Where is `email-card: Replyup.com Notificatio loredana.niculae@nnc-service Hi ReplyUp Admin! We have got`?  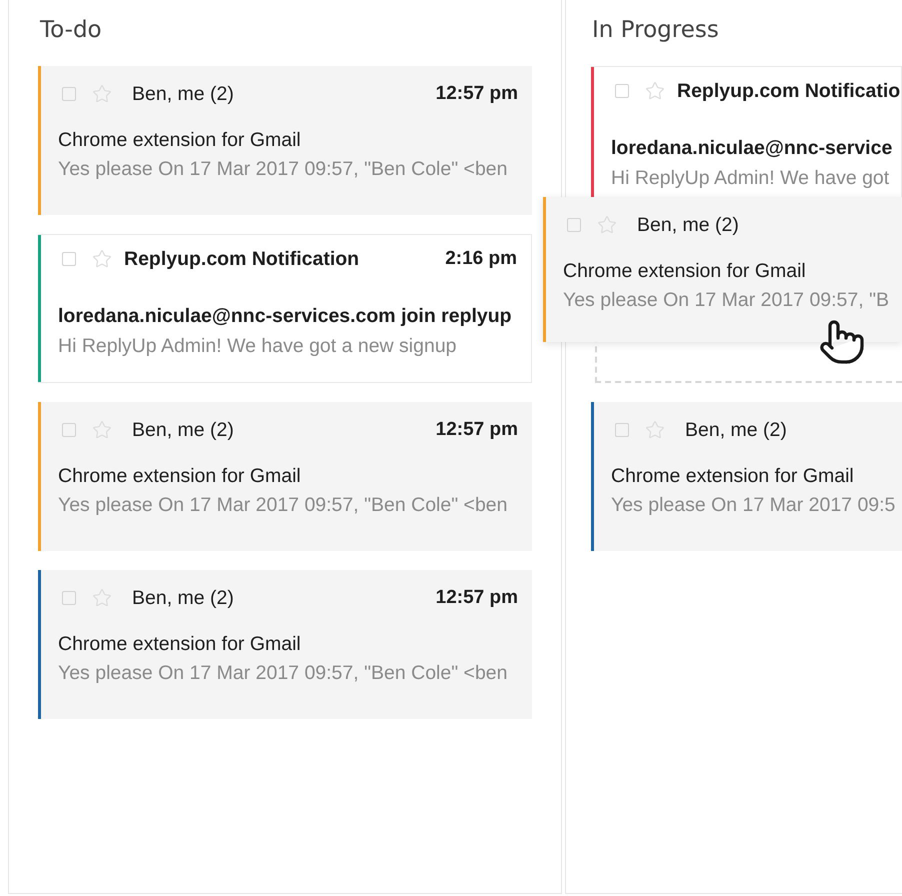 email-card: Replyup.com Notificatio loredana.niculae@nnc-service Hi ReplyUp Admin! We have got is located at coordinates (746, 132).